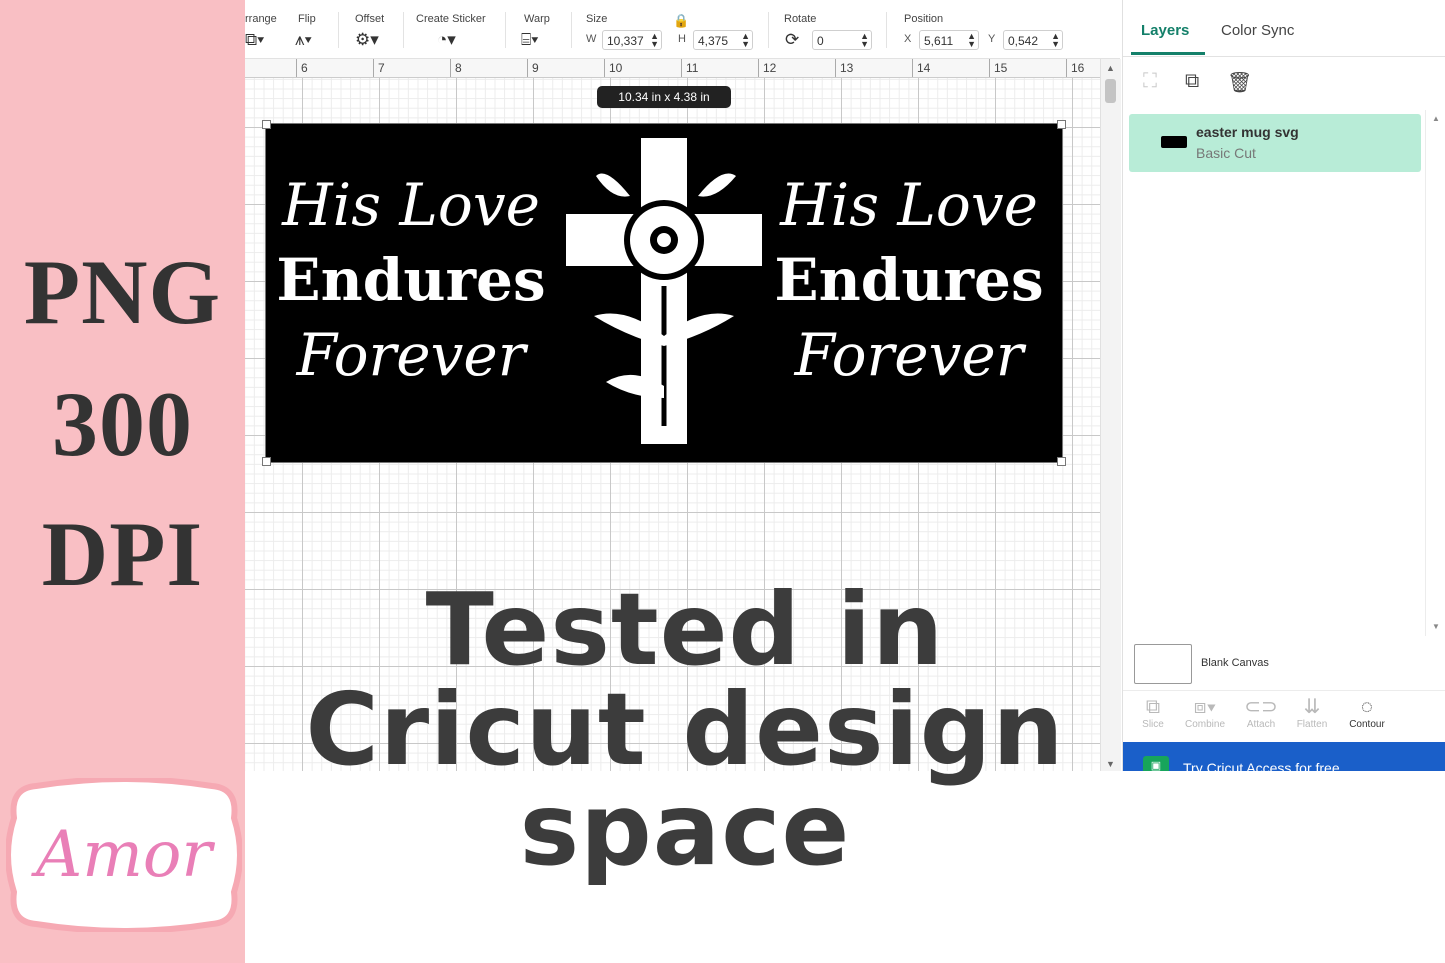 Image resolution: width=1445 pixels, height=963 pixels. Describe the element at coordinates (847, 68) in the screenshot. I see `ruler-mark: 13` at that location.